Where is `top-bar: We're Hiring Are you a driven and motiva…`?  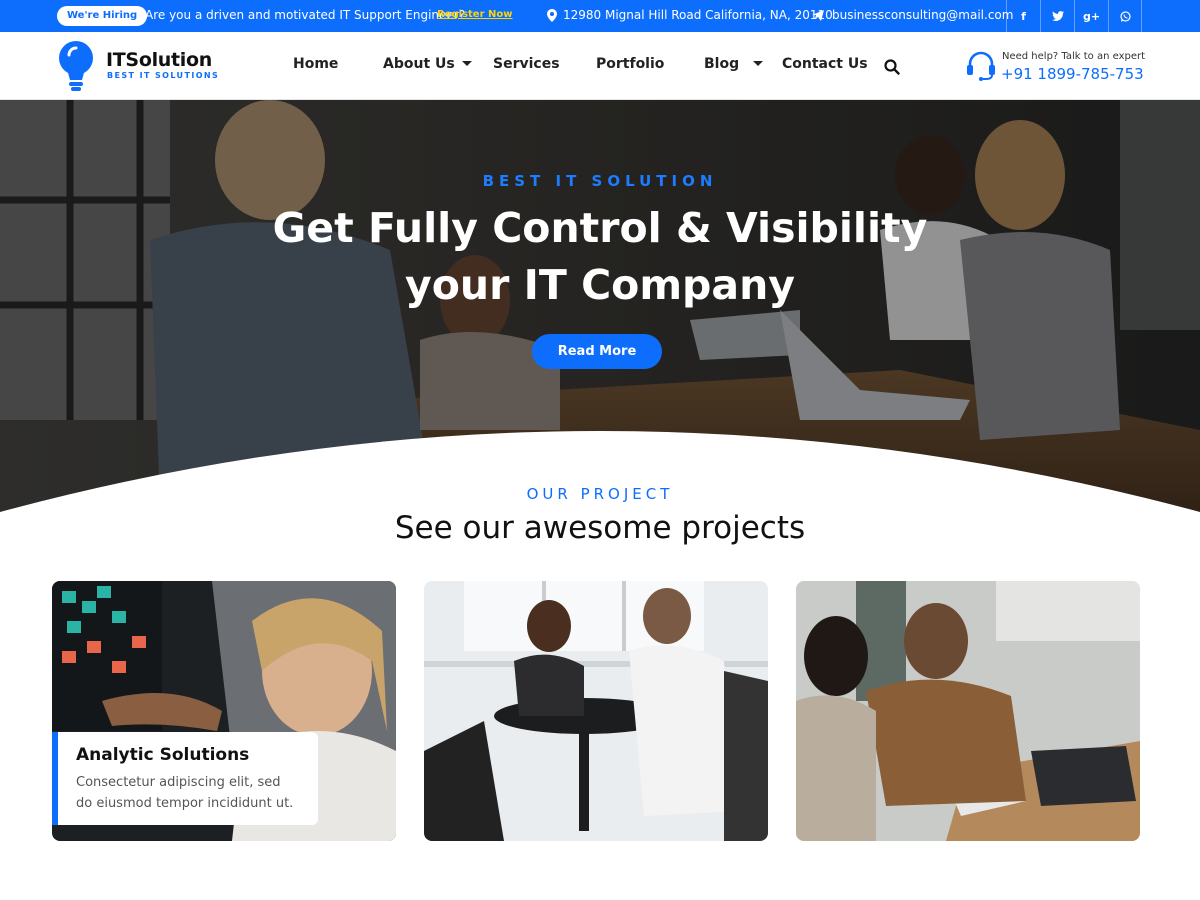 top-bar: We're Hiring Are you a driven and motiva… is located at coordinates (600, 16).